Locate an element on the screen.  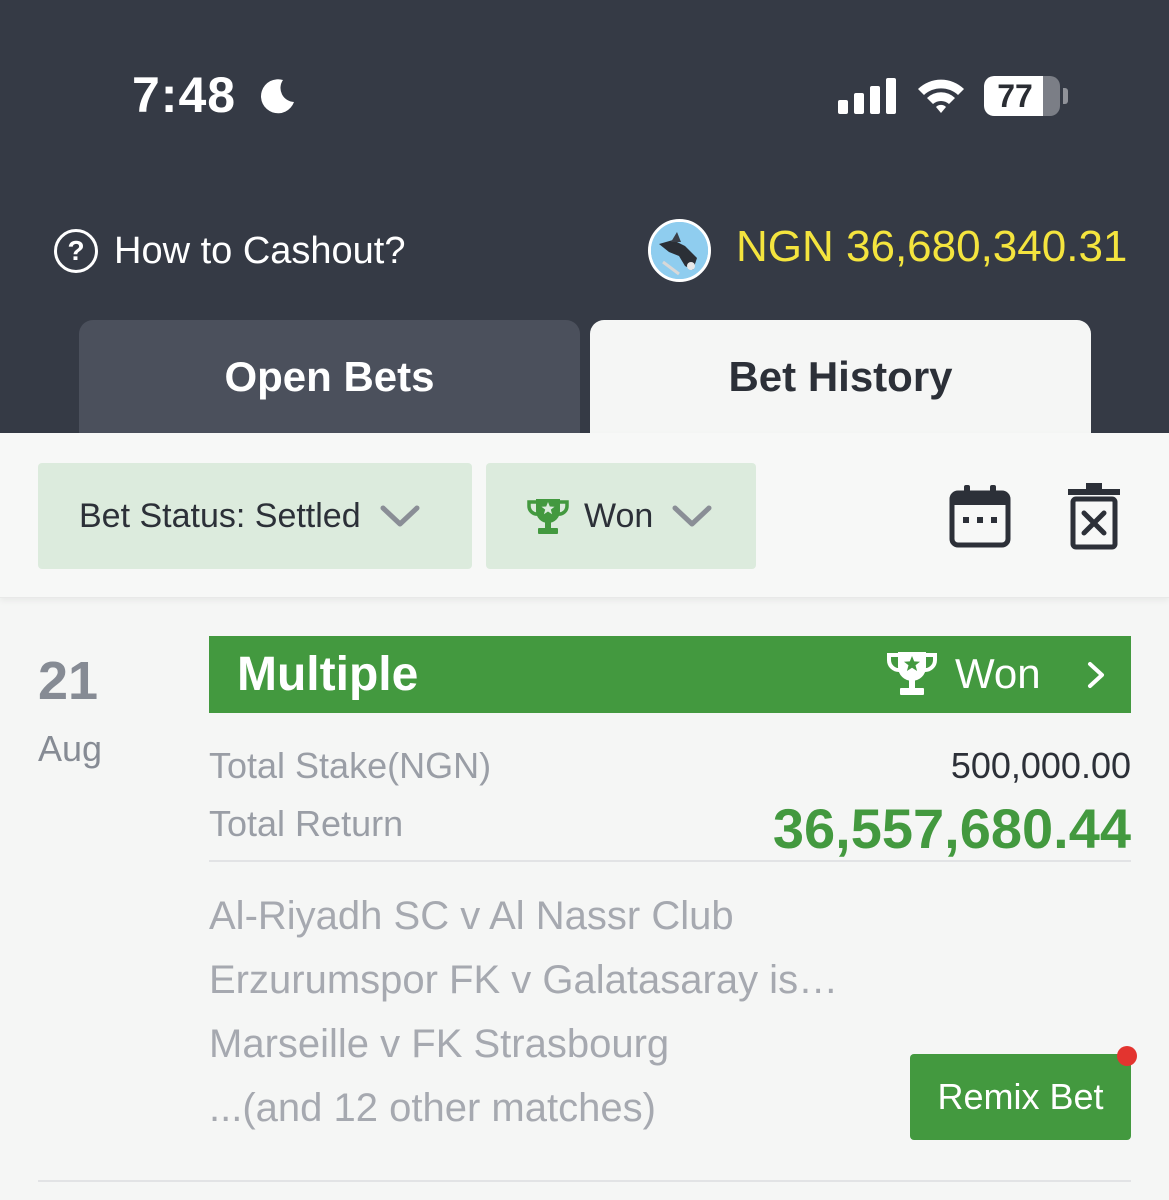
bet-card-header: Multiple Won is located at coordinates (670, 674).